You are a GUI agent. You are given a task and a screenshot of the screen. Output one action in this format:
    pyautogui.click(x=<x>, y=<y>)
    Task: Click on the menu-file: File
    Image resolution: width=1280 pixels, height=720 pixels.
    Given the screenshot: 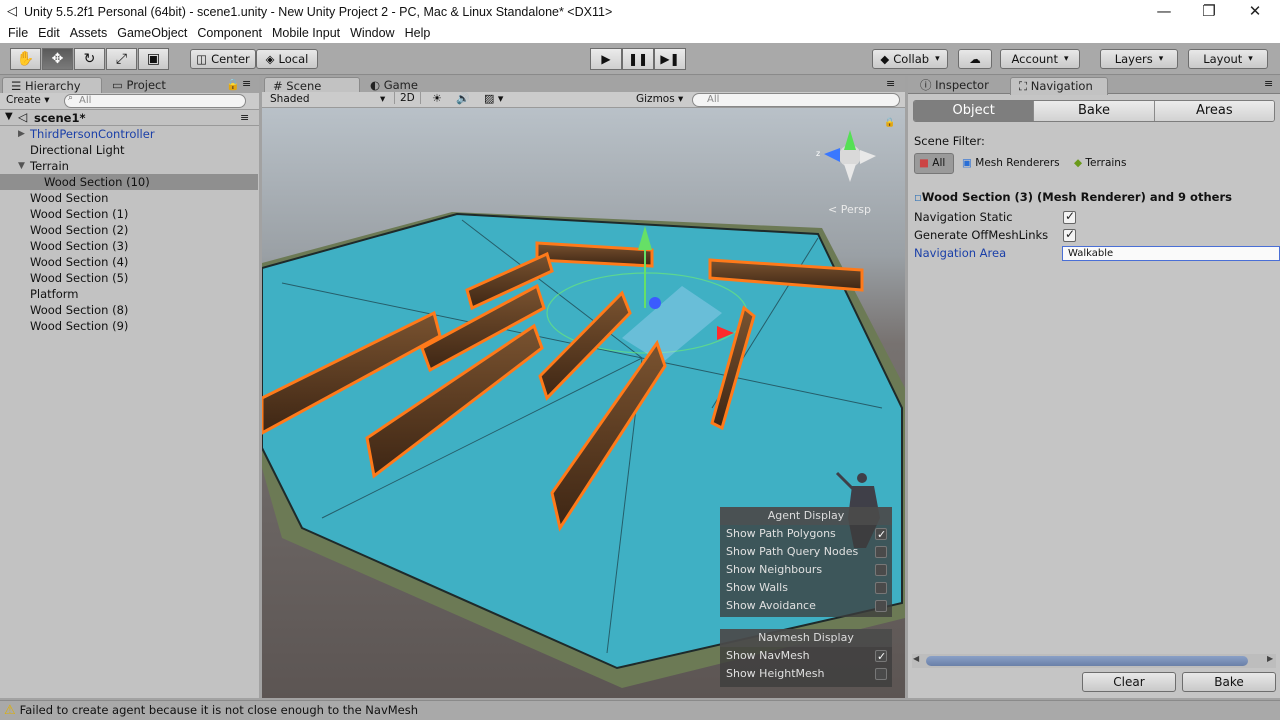 What is the action you would take?
    pyautogui.click(x=18, y=33)
    